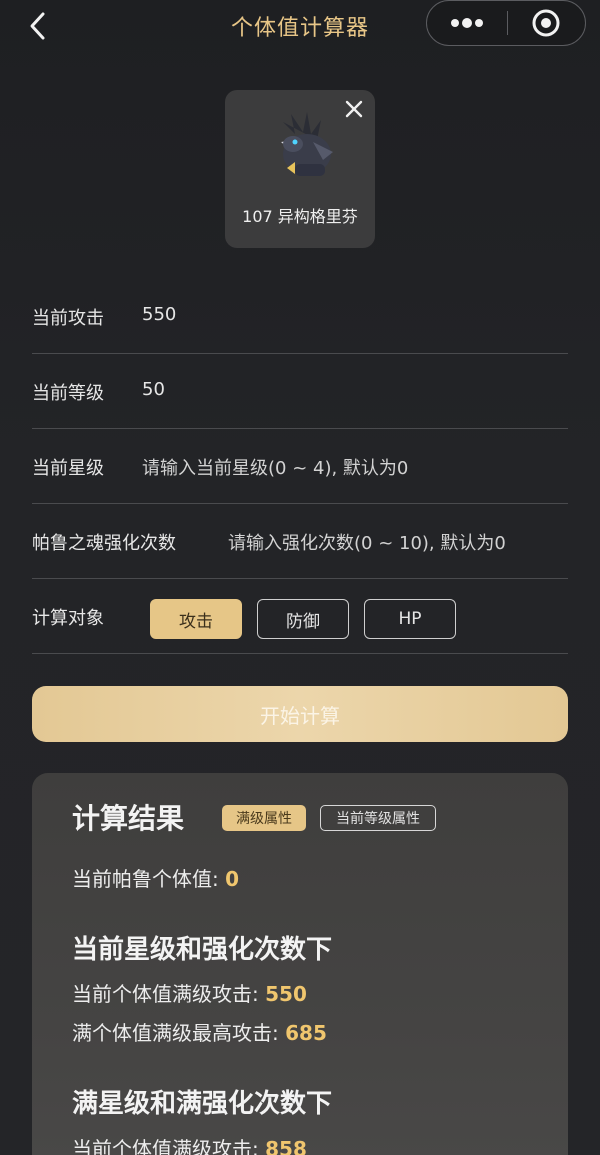 The image size is (600, 1155). Describe the element at coordinates (354, 109) in the screenshot. I see `close-icon` at that location.